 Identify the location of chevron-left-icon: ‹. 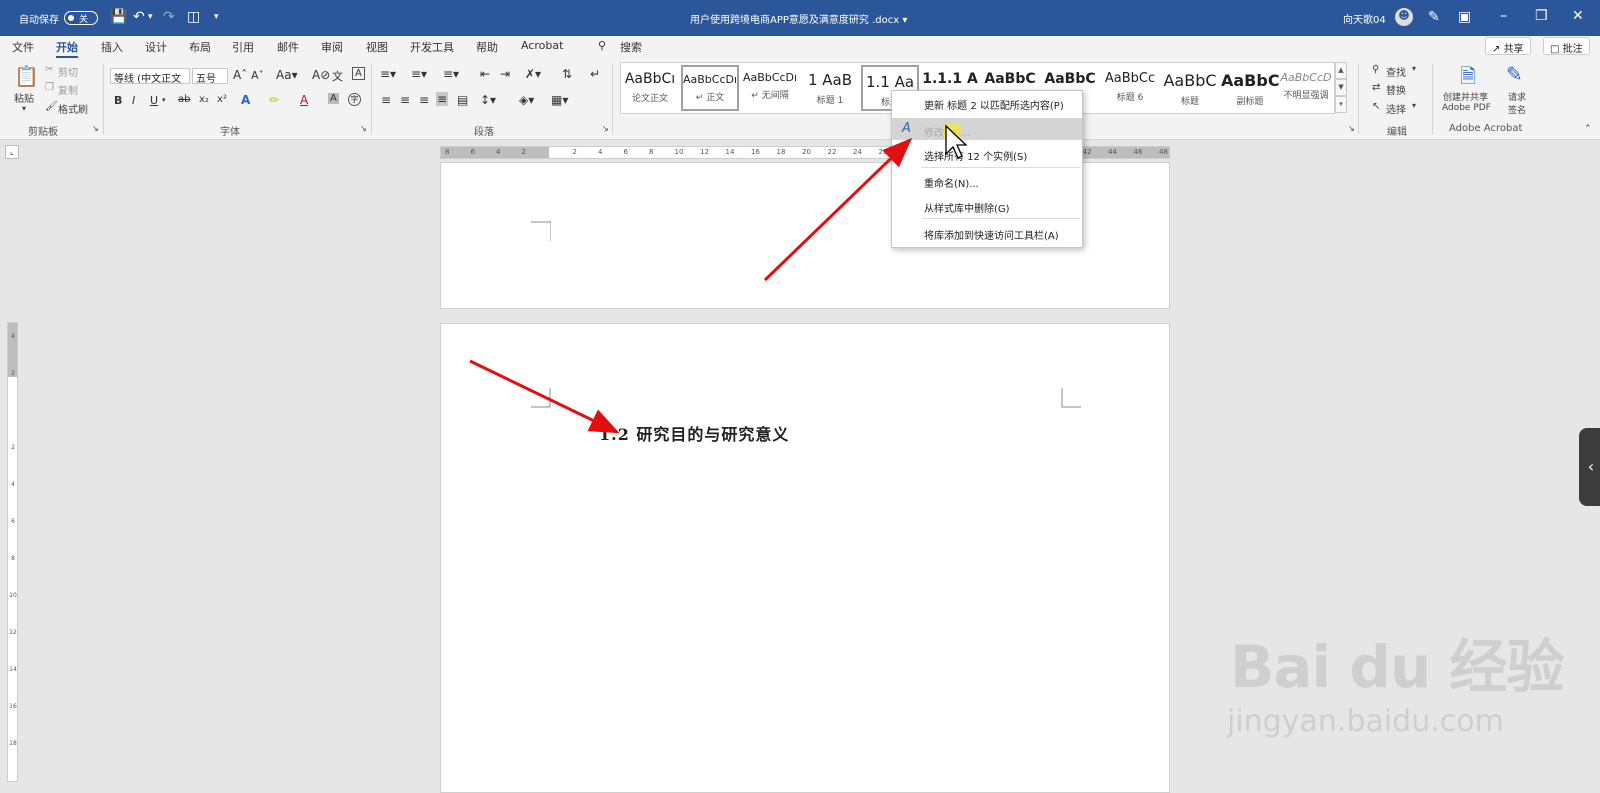
(1591, 466).